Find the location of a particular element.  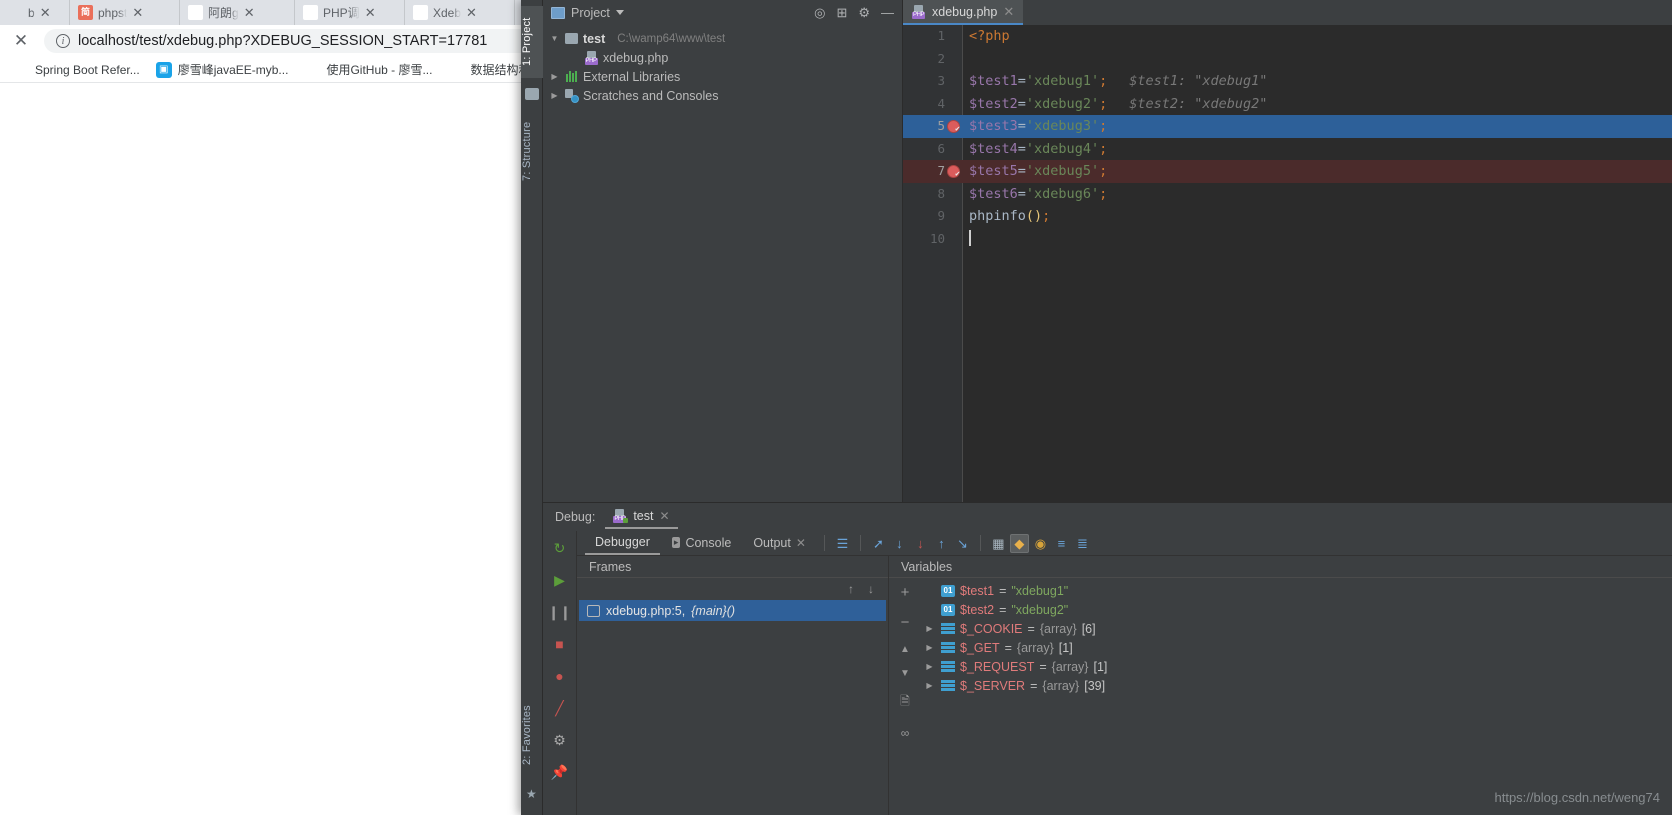

browser-tab: C PHP调 ✕ is located at coordinates (350, 12).